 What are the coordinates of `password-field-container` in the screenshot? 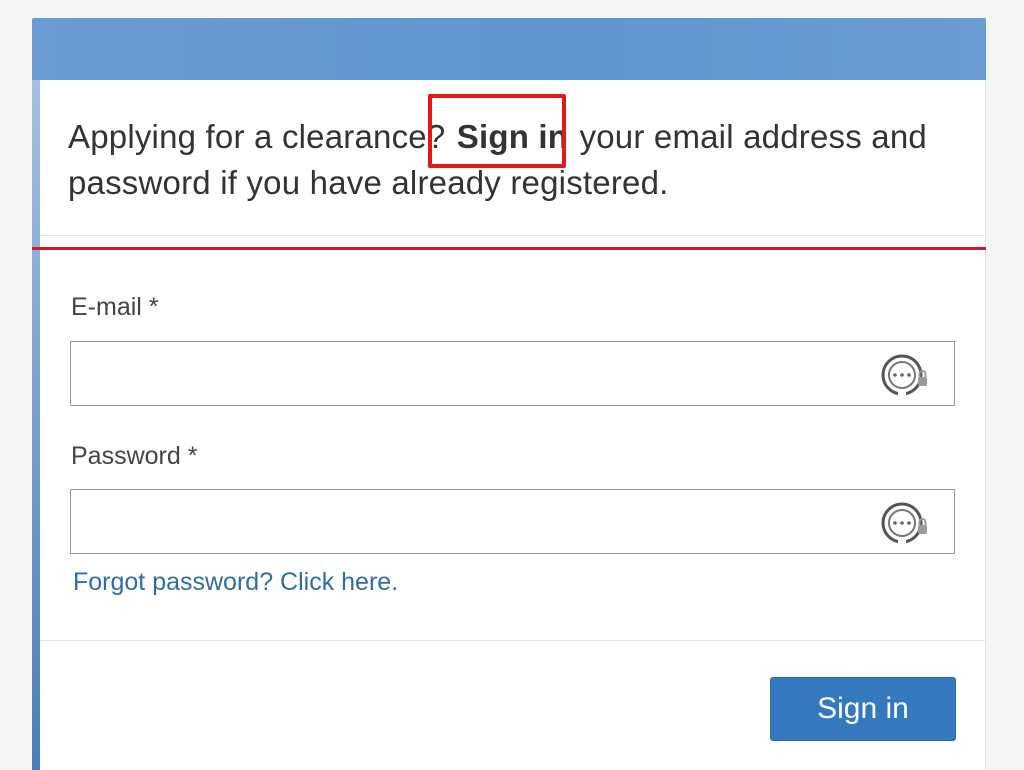 It's located at (512, 521).